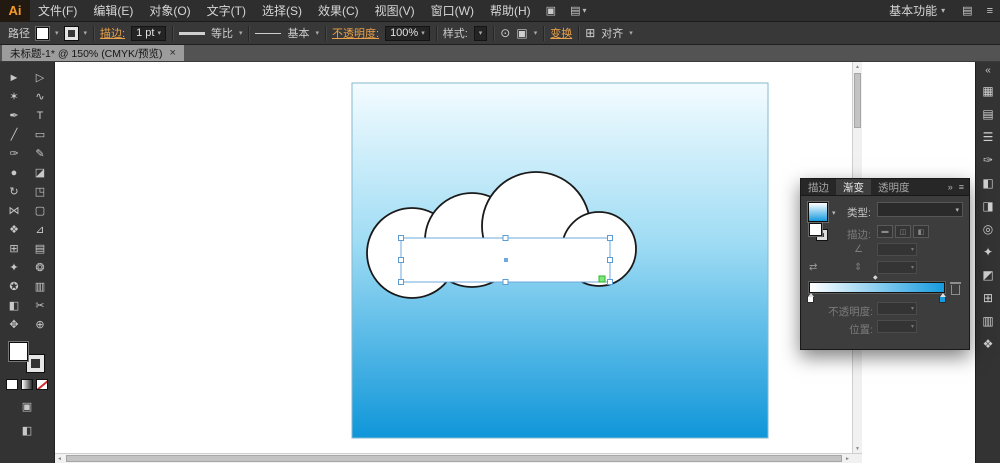 The height and width of the screenshot is (463, 1000). Describe the element at coordinates (14, 96) in the screenshot. I see `magic-wand-tool: ✶` at that location.